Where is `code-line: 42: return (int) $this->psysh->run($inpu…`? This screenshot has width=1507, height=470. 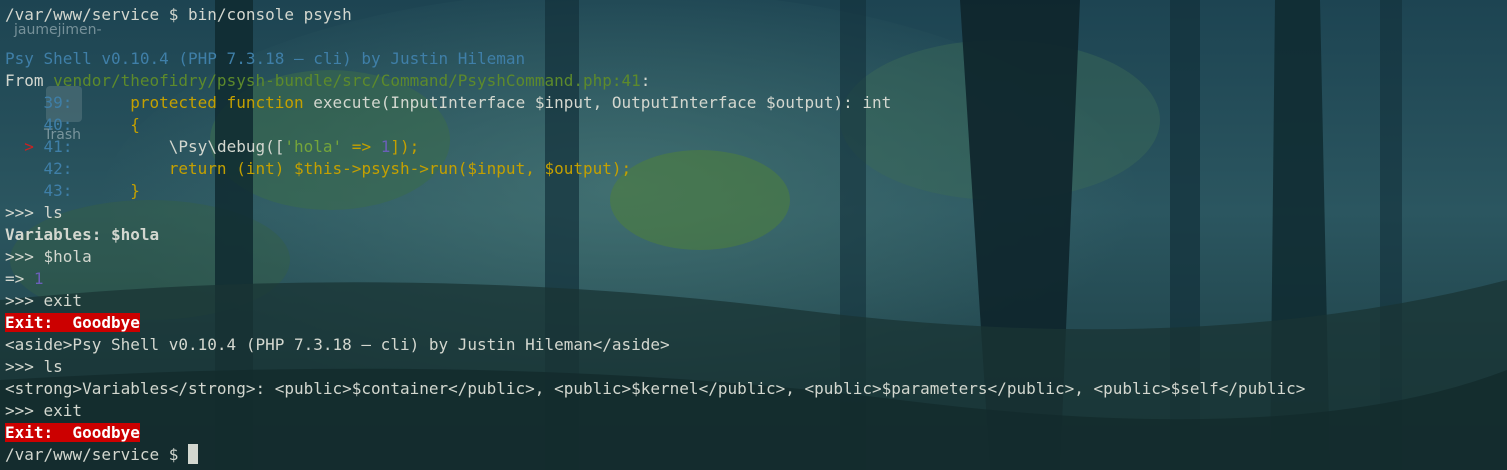
code-line: 42: return (int) $this->psysh->run($inpu… is located at coordinates (337, 168).